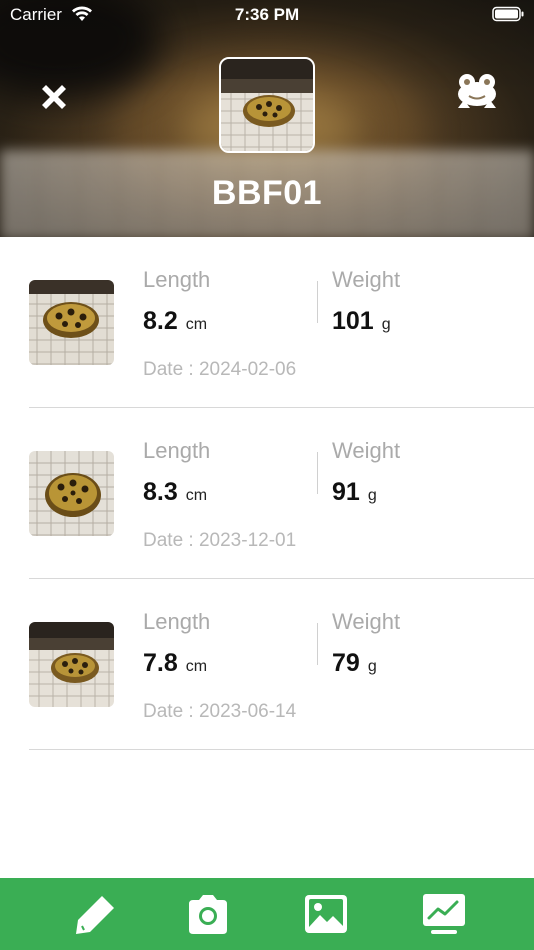 The height and width of the screenshot is (950, 534). I want to click on clock: 7:36 PM, so click(267, 14).